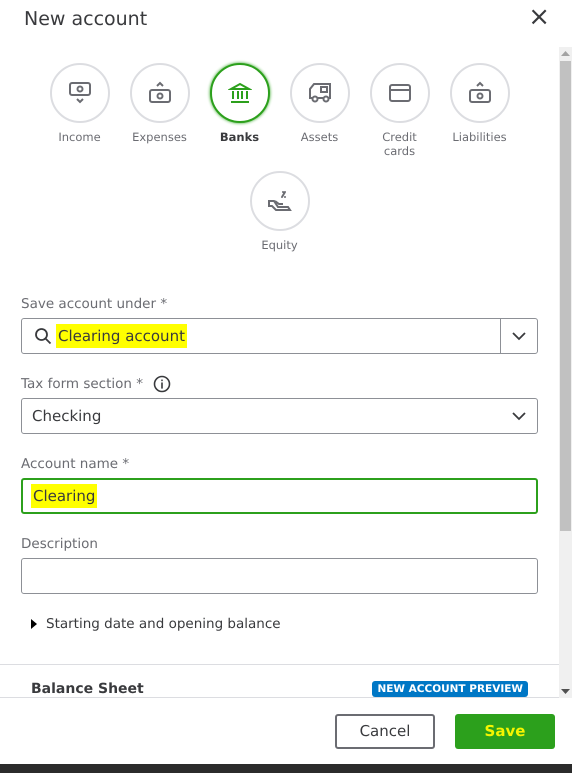 This screenshot has width=572, height=773. Describe the element at coordinates (121, 336) in the screenshot. I see `field-value: Clearing account` at that location.